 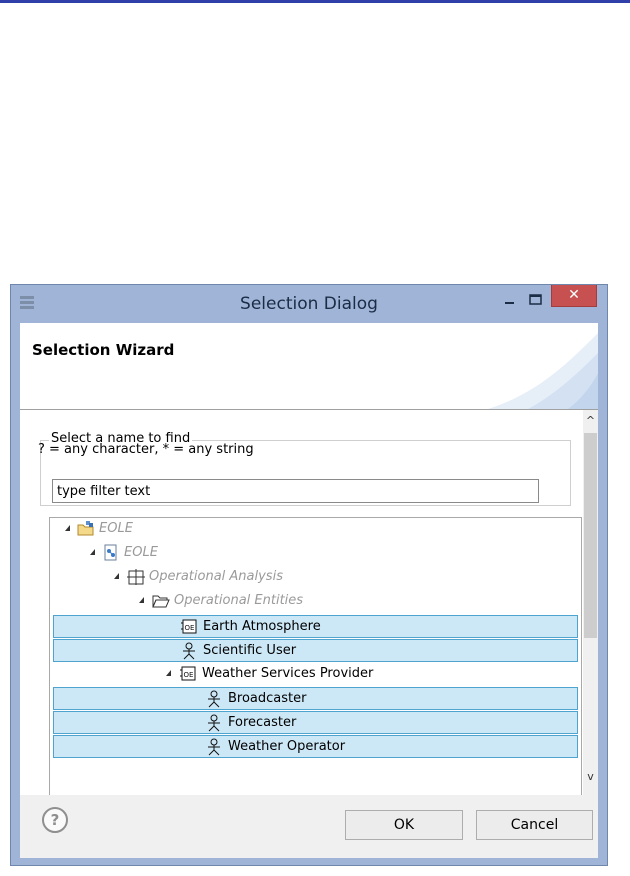 I want to click on tree-item-broadcaster: Broadcaster, so click(x=315, y=698).